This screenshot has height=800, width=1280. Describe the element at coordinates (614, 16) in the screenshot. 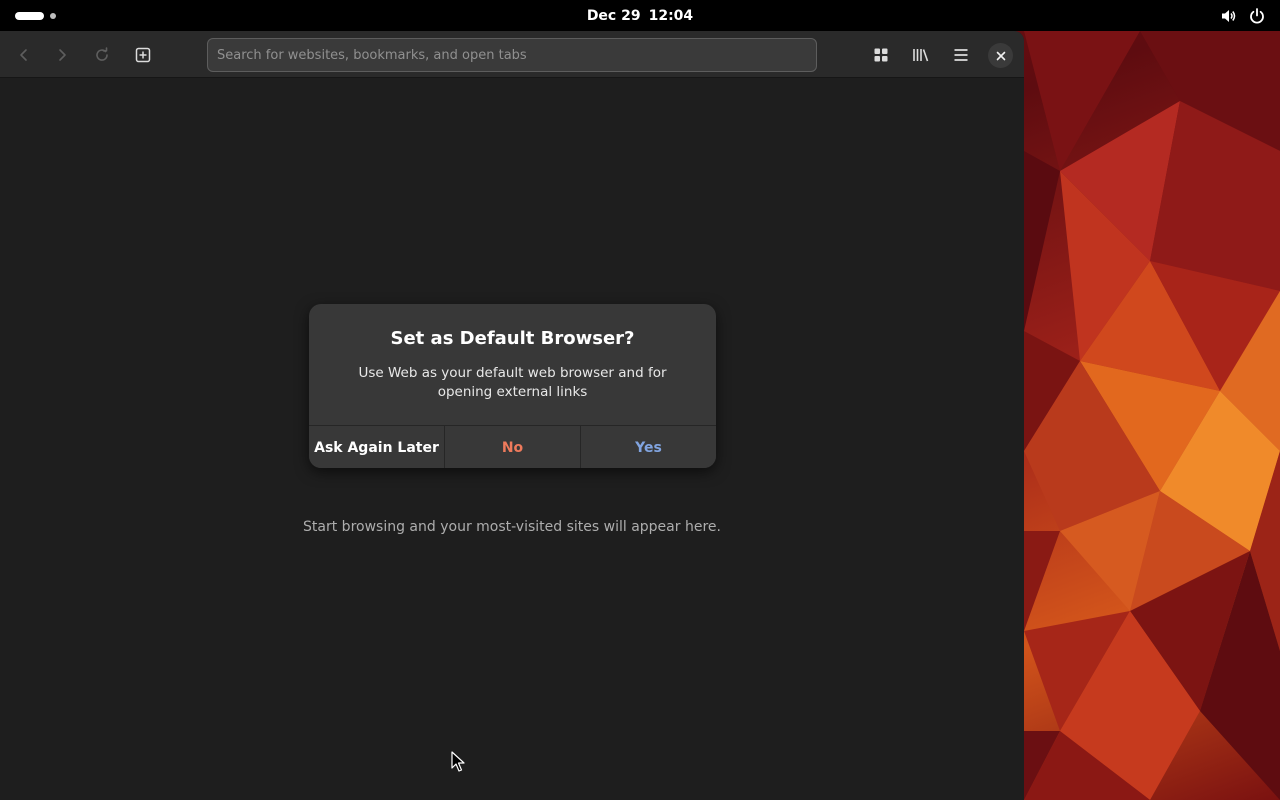

I see `clock-date: Dec 29` at that location.